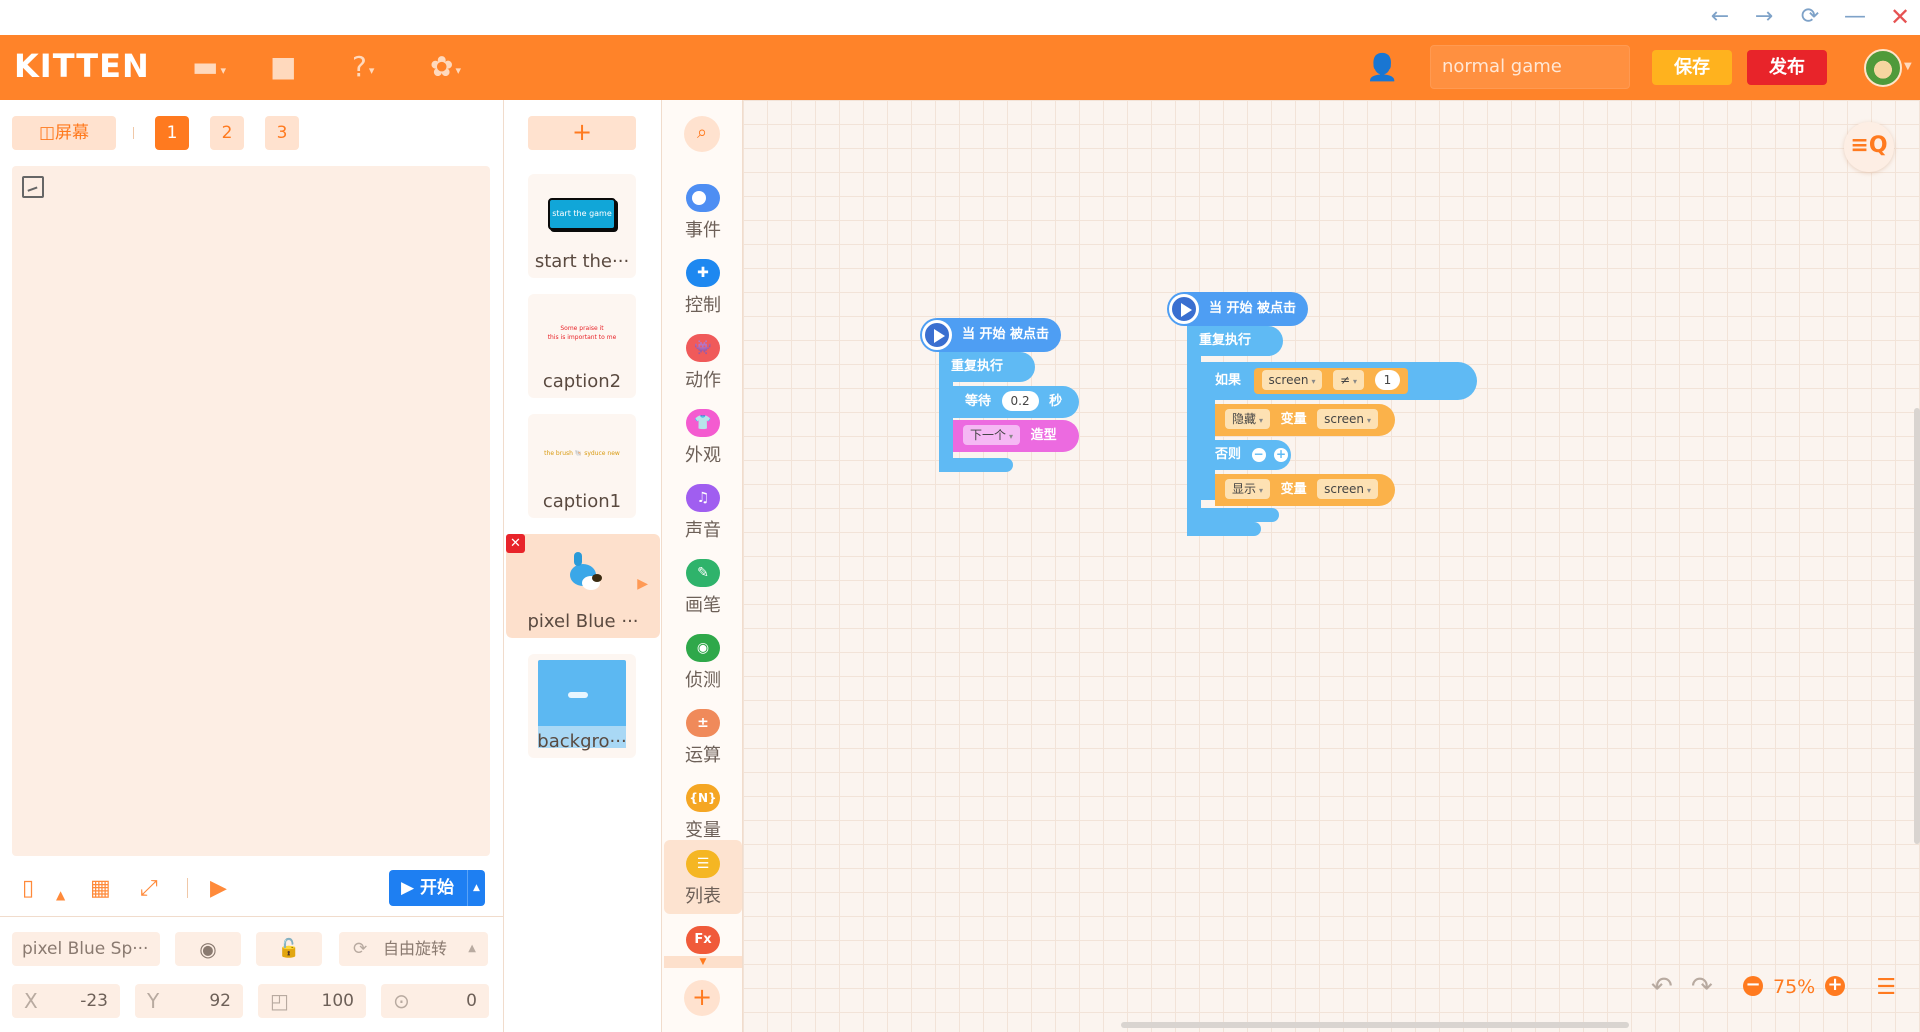 The height and width of the screenshot is (1032, 1920). I want to click on visibility-toggle: ◉, so click(208, 949).